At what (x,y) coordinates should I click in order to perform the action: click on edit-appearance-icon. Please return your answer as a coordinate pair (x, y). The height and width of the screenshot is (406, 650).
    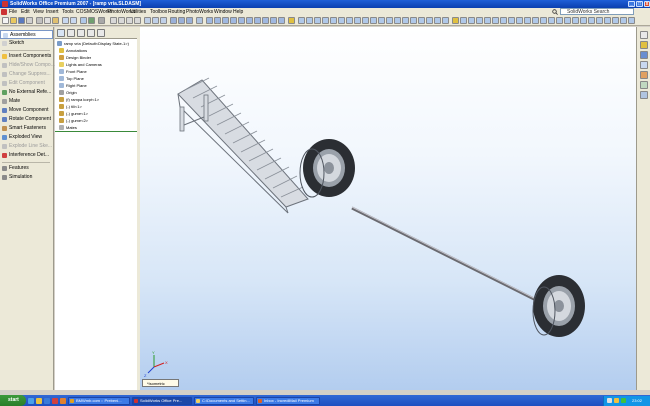
    Looking at the image, I should click on (543, 20).